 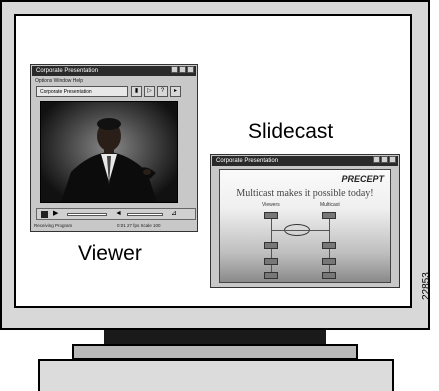 What do you see at coordinates (330, 205) in the screenshot?
I see `slide-col-multicast: Multicast` at bounding box center [330, 205].